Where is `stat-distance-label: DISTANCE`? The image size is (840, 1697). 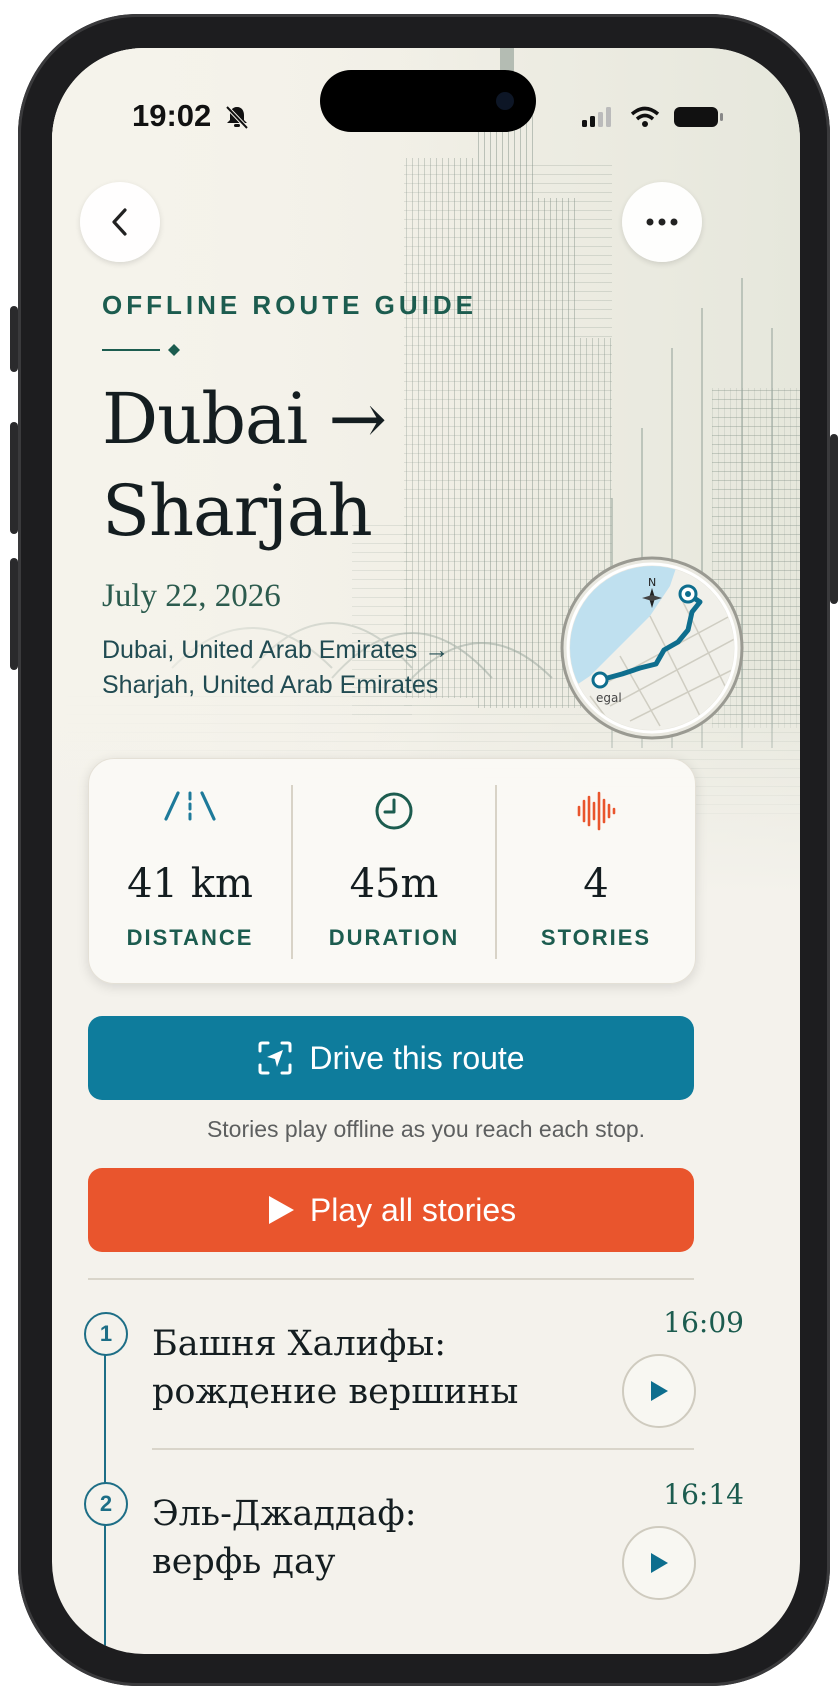
stat-distance-label: DISTANCE is located at coordinates (190, 937).